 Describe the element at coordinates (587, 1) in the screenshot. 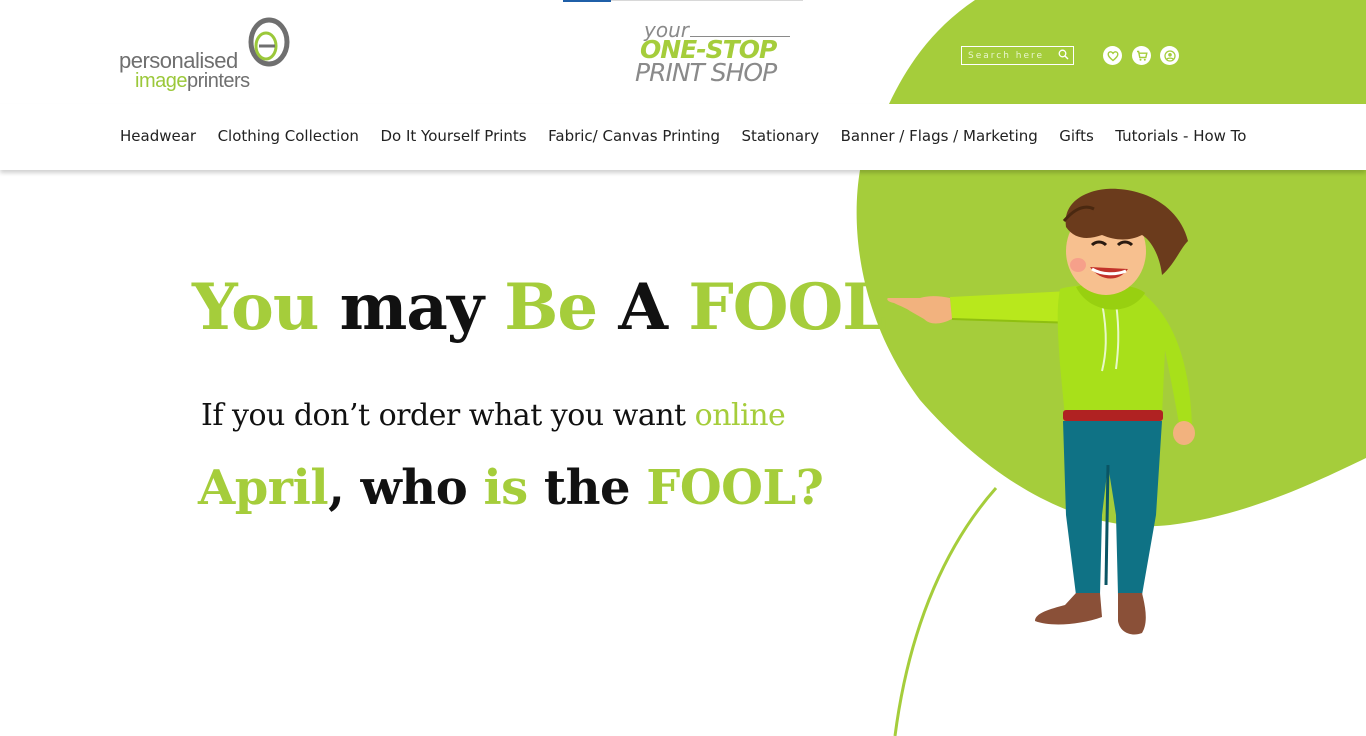

I see `top-accent-line` at that location.